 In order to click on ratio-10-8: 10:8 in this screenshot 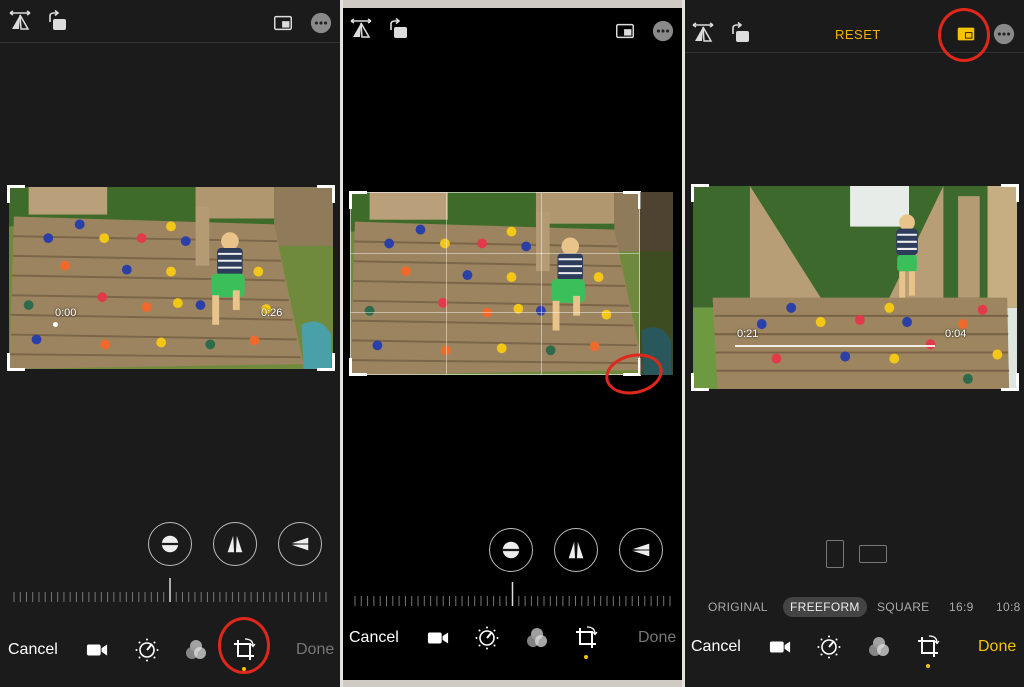, I will do `click(1008, 607)`.